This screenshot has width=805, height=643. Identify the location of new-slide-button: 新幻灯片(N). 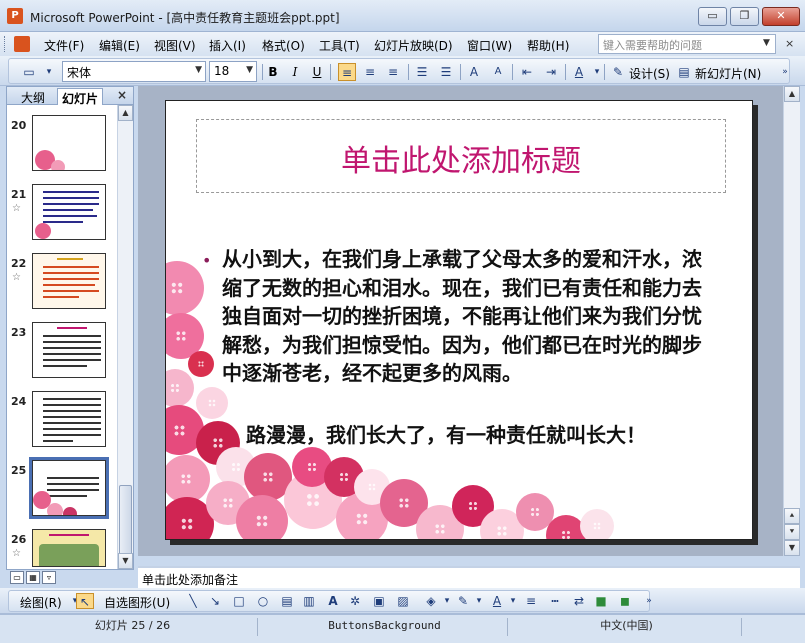
(728, 73).